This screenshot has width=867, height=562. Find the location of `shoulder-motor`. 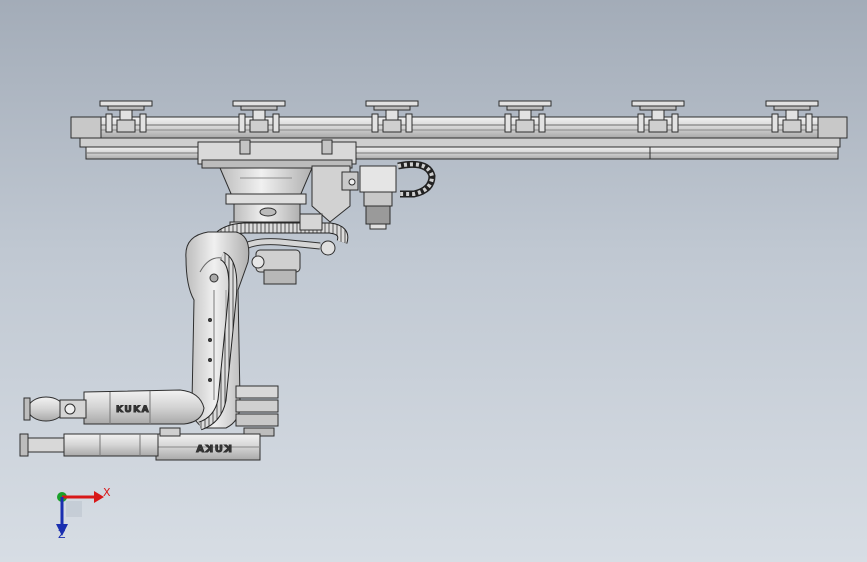

shoulder-motor is located at coordinates (276, 267).